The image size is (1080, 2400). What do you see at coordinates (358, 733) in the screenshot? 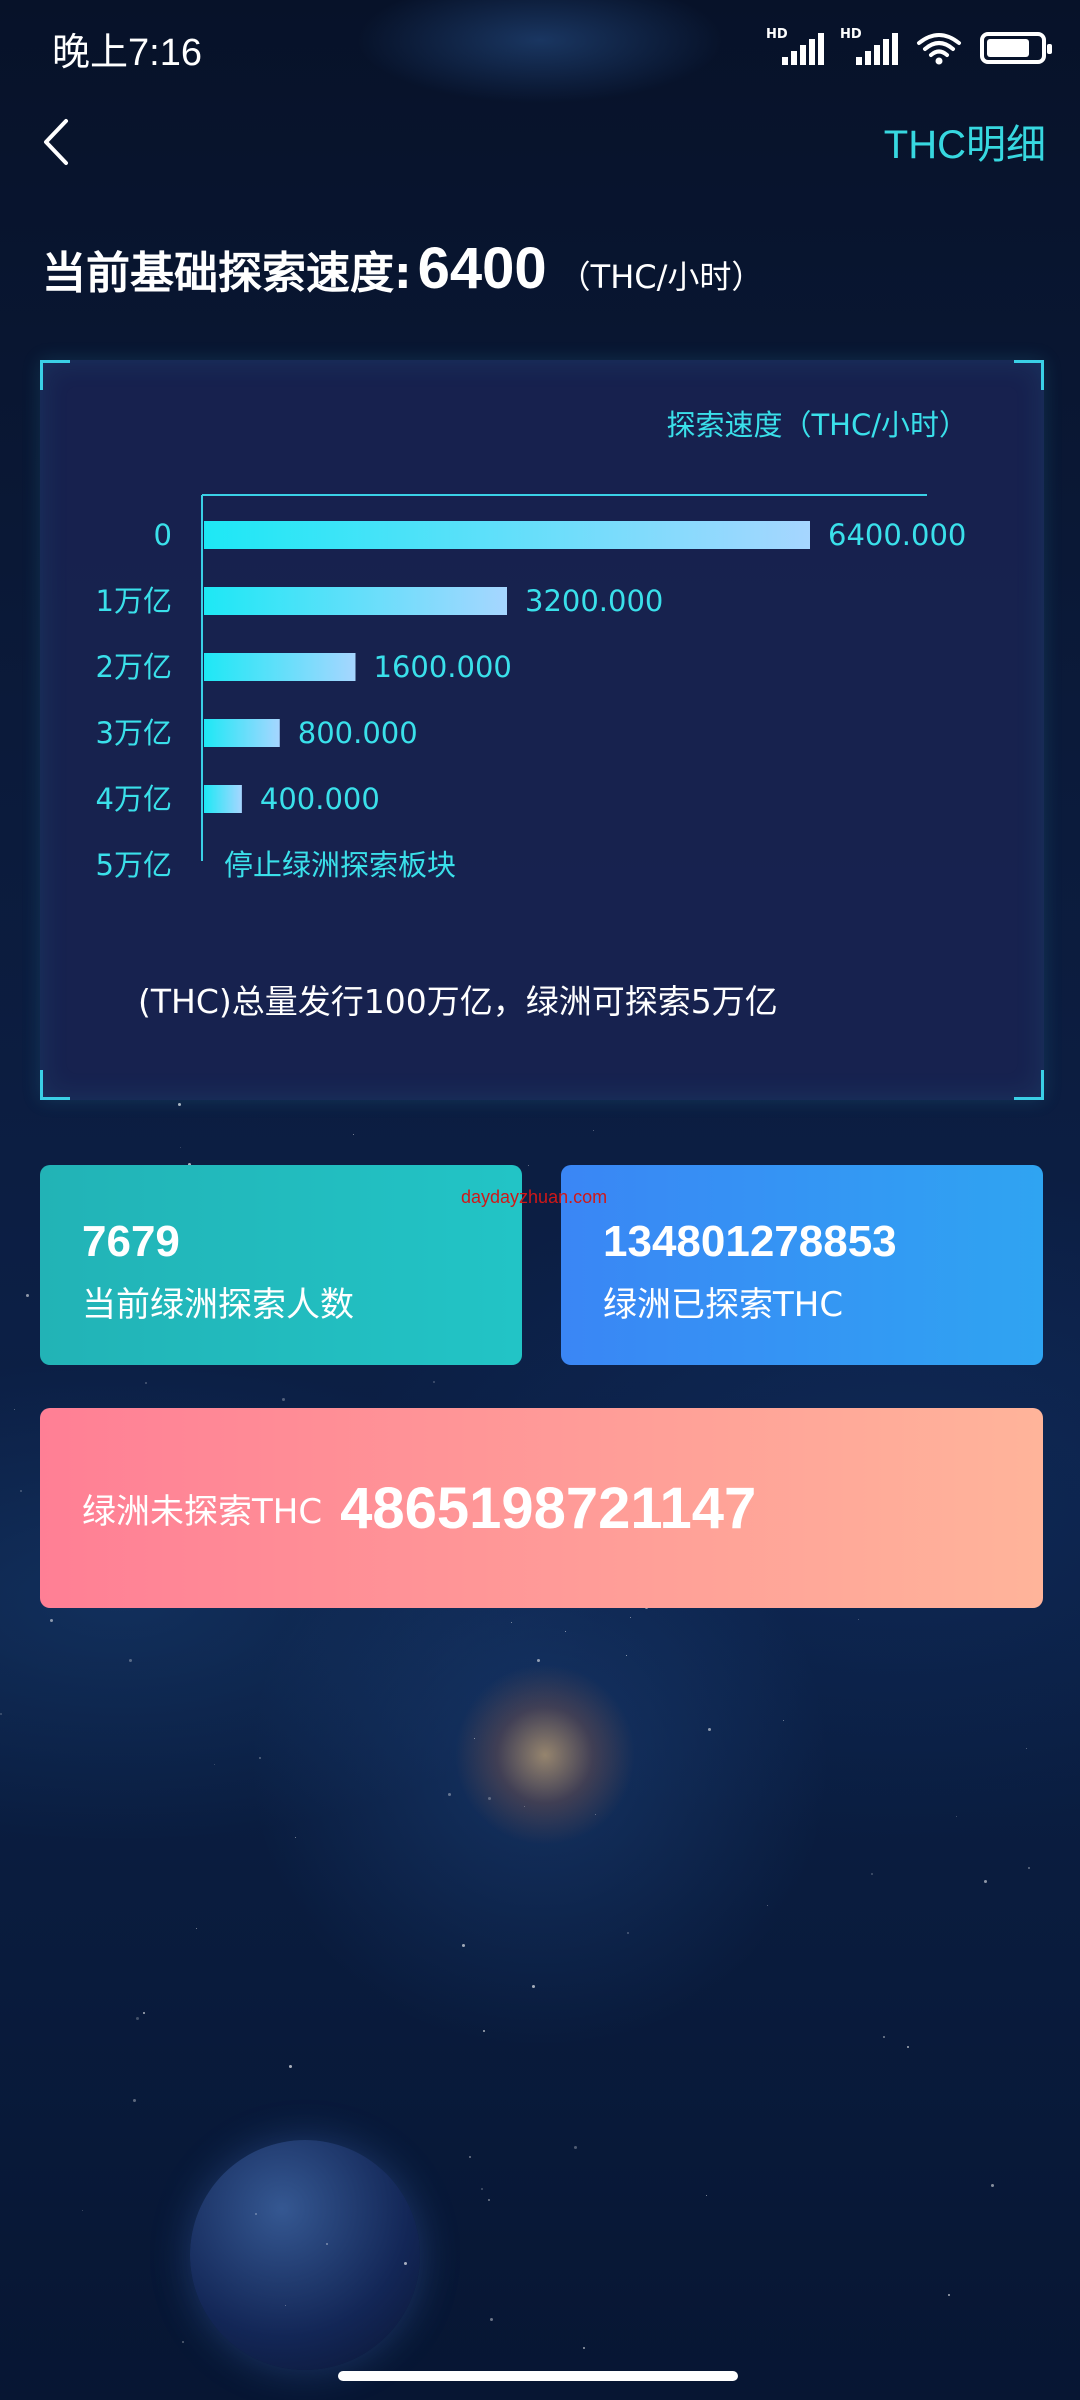
I see `data-label: 800.000` at bounding box center [358, 733].